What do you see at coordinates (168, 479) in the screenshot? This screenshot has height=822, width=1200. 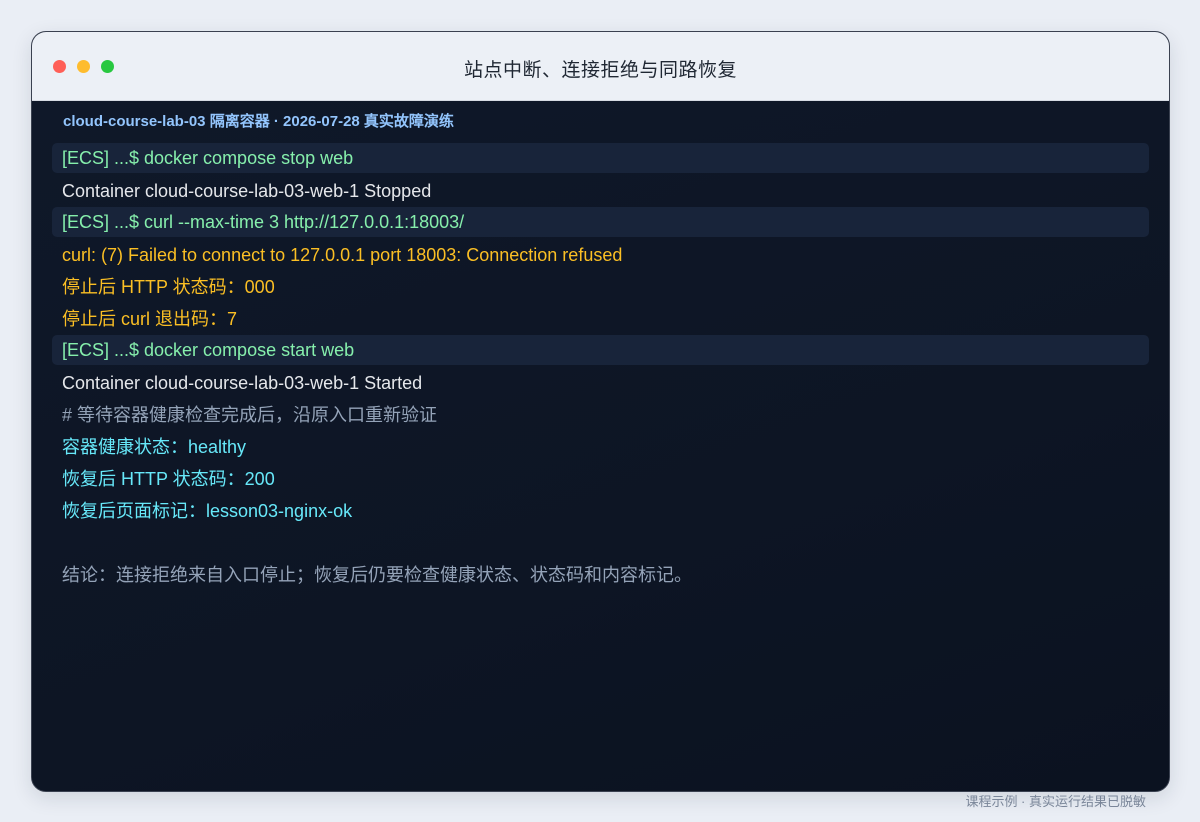 I see `output-line: 恢复后 HTTP 状态码：200` at bounding box center [168, 479].